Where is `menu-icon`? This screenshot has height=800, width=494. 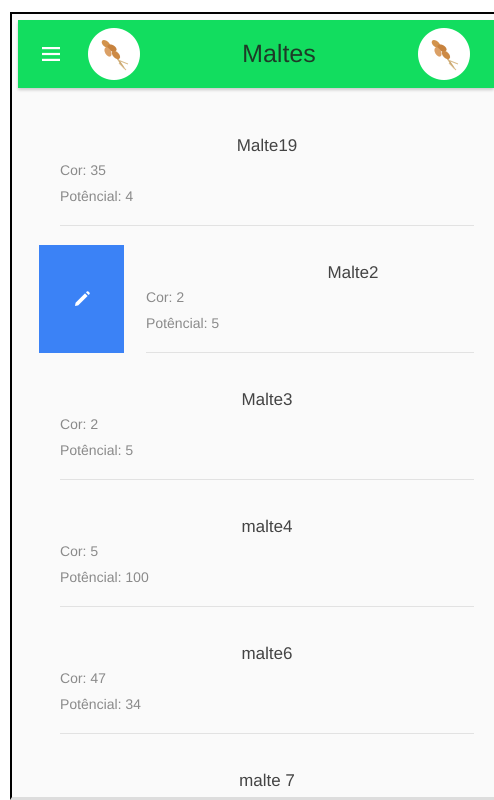
menu-icon is located at coordinates (51, 54).